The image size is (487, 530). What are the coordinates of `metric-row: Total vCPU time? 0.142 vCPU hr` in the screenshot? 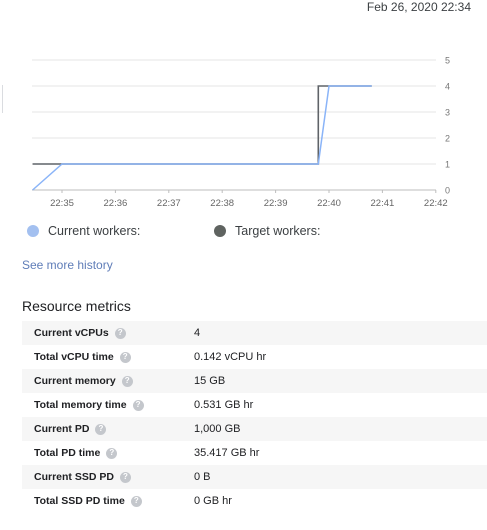 It's located at (254, 357).